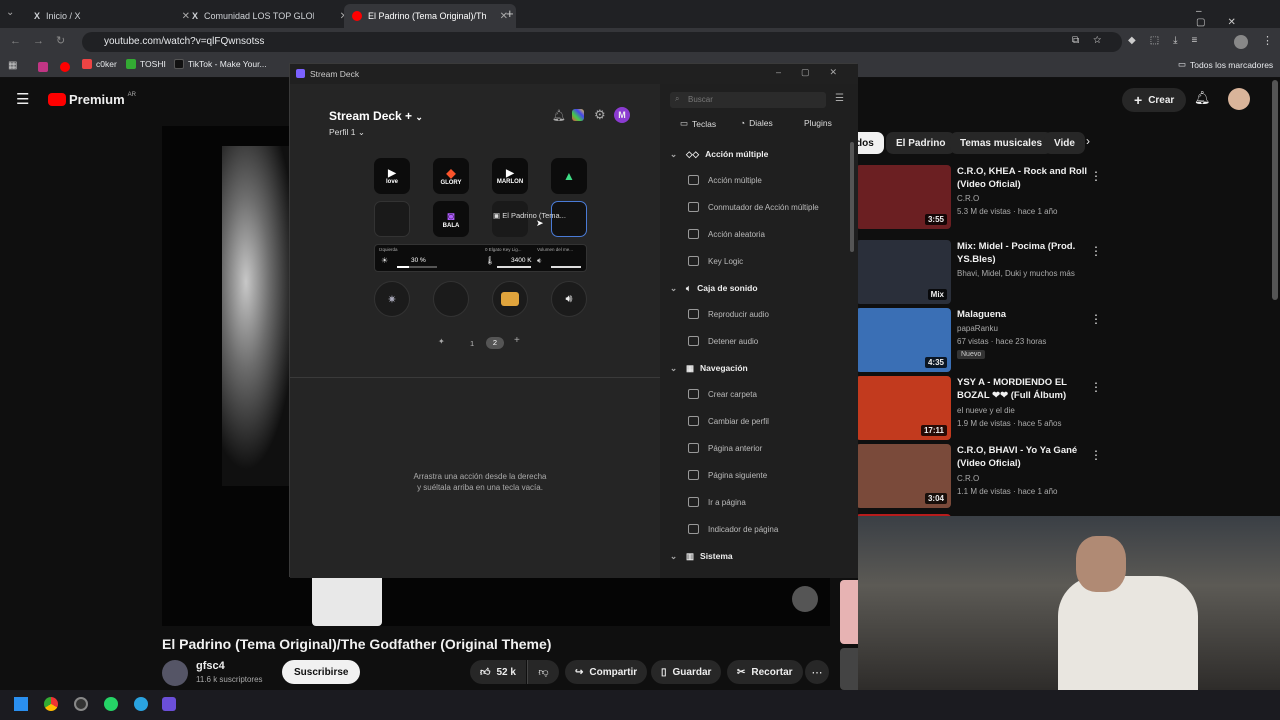 The image size is (1280, 720). What do you see at coordinates (1267, 40) in the screenshot?
I see `menu-icon: ⋮` at bounding box center [1267, 40].